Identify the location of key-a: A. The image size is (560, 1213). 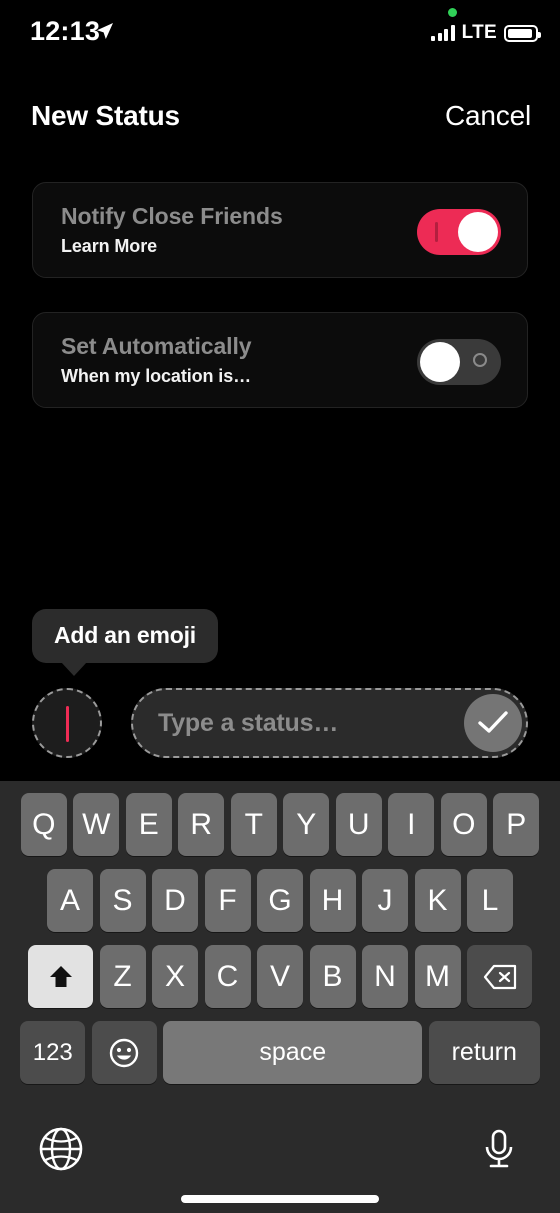
(70, 900).